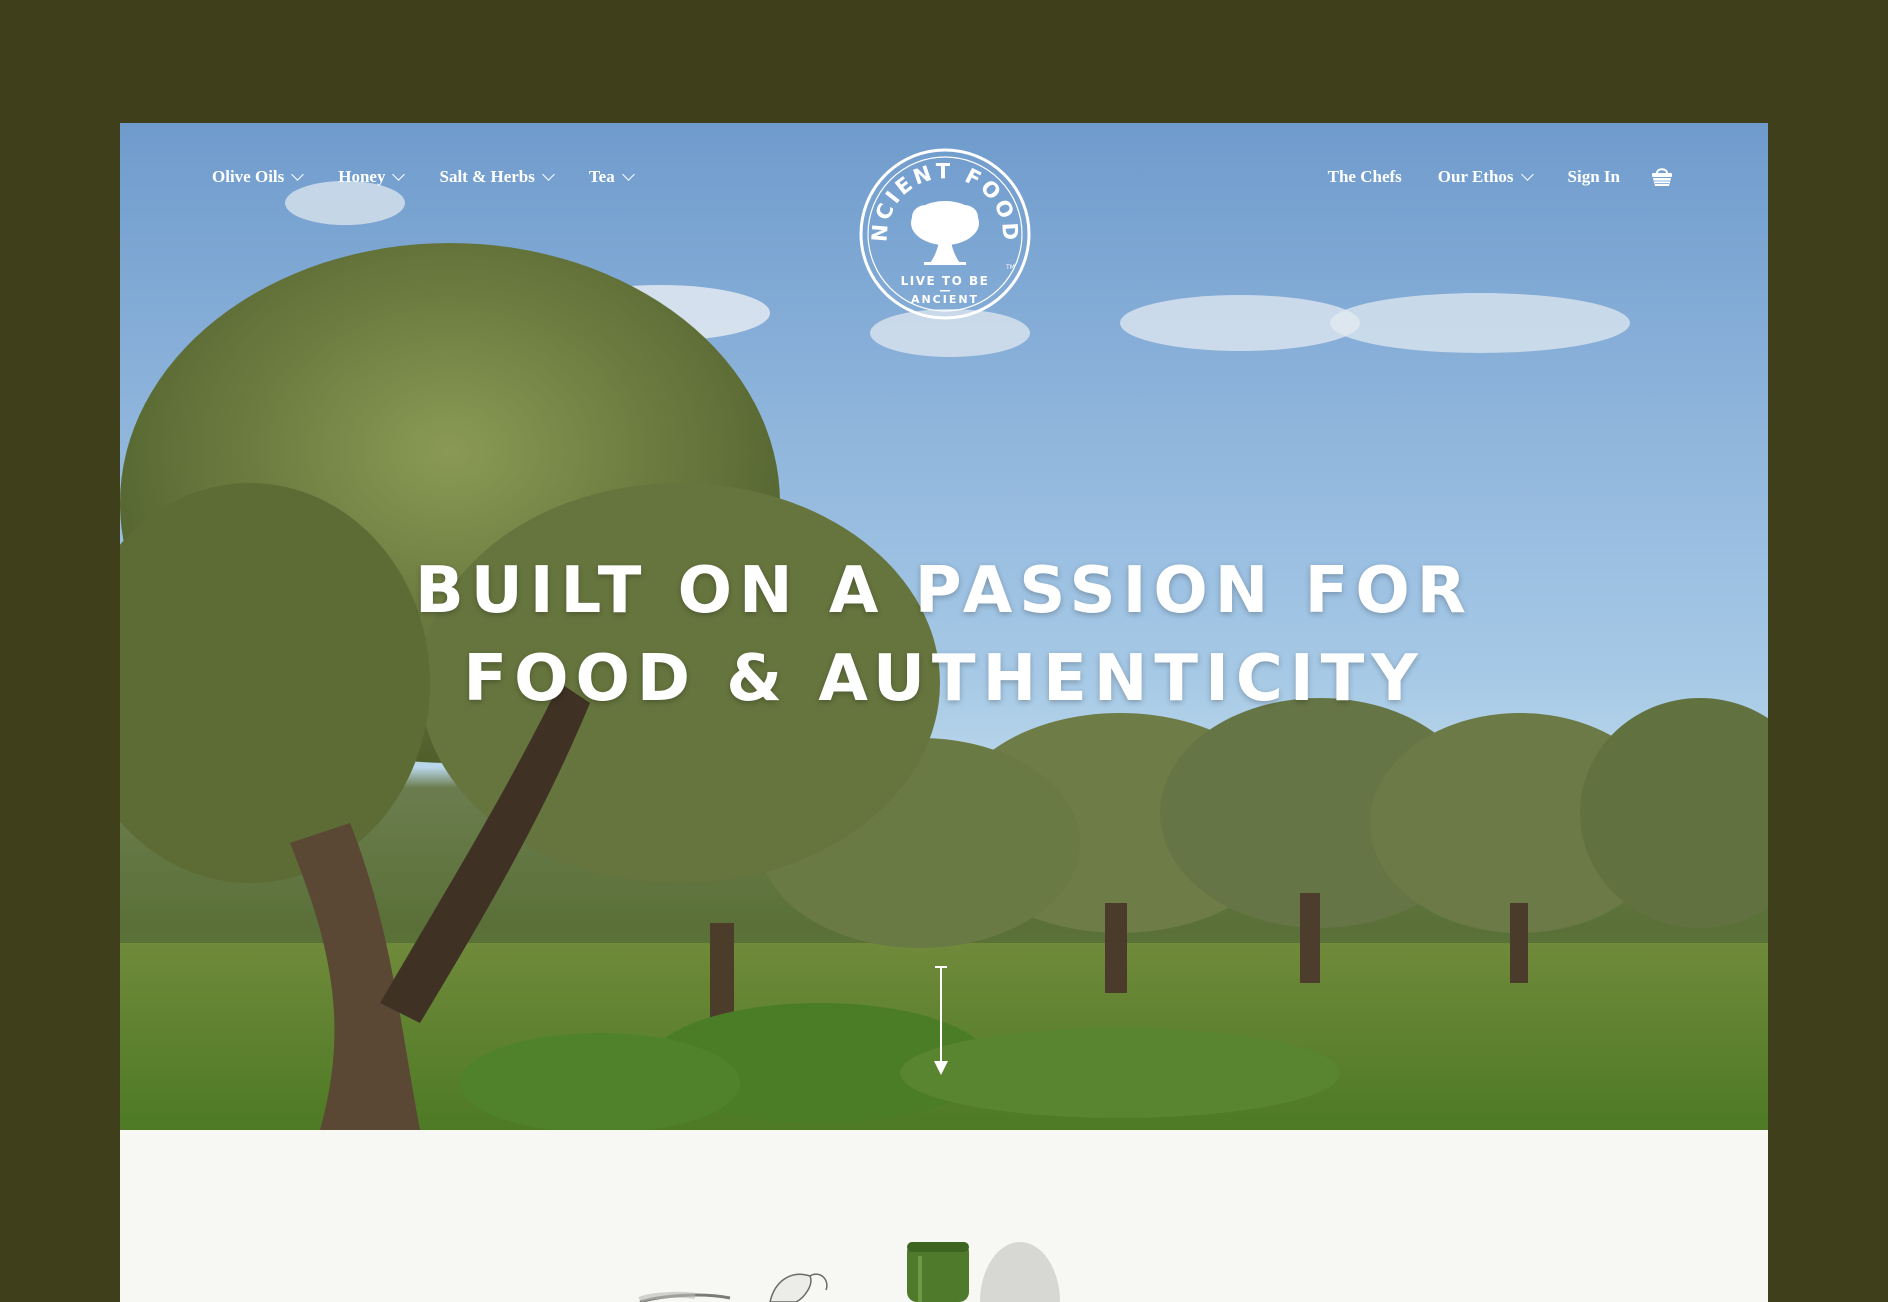 This screenshot has width=1888, height=1302. I want to click on logo-tagline-1: LIVE TO BE, so click(945, 281).